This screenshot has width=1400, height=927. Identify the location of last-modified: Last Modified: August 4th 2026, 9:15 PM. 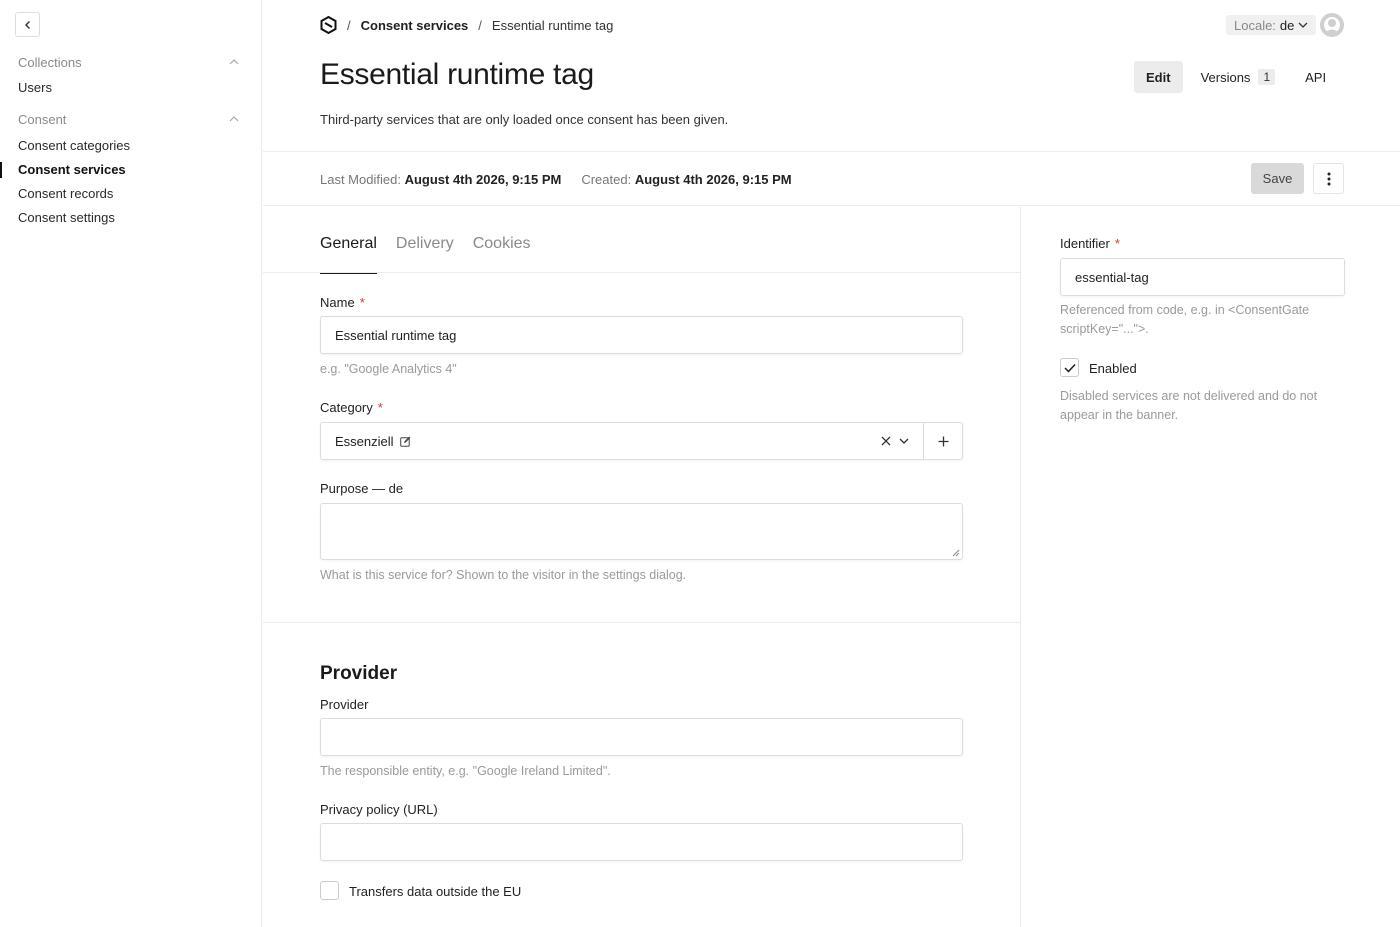
(440, 179).